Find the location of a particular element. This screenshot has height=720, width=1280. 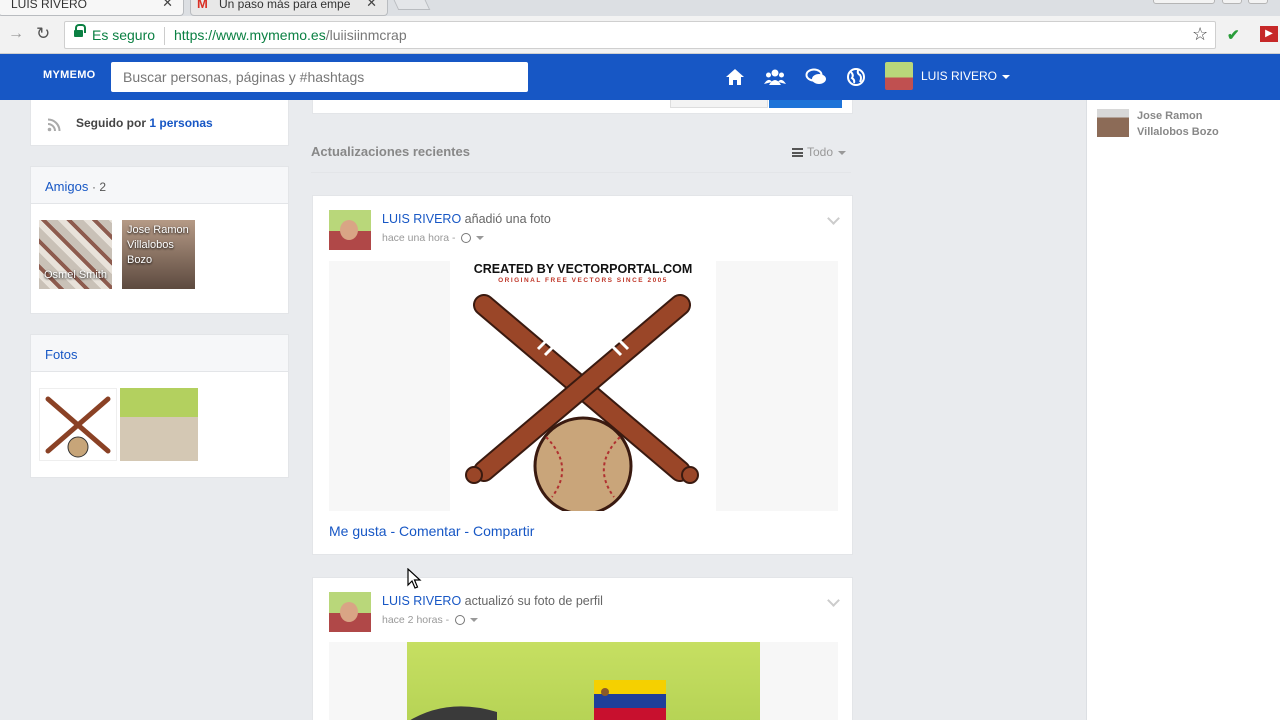

site-logo: MYMEMO is located at coordinates (69, 75).